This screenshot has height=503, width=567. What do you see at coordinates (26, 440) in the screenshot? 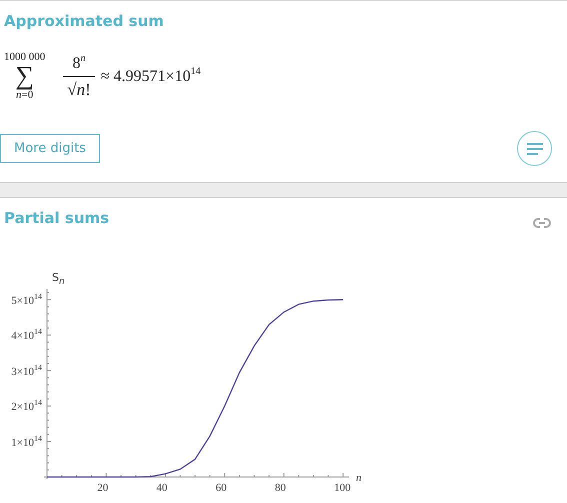
I see `y-tick-label: 1×10$^{14}$` at bounding box center [26, 440].